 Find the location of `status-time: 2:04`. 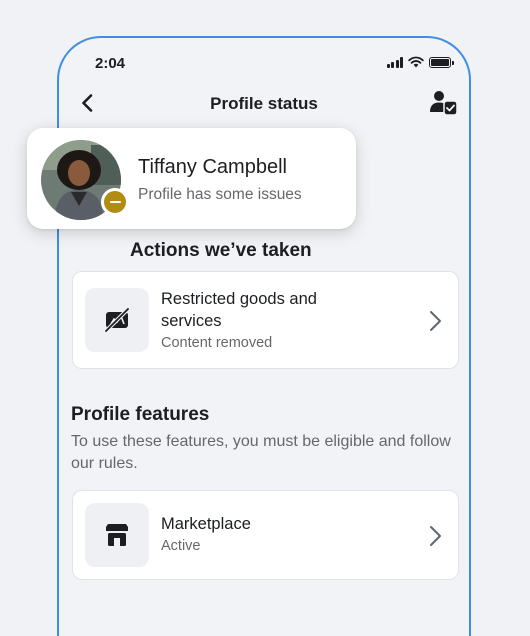

status-time: 2:04 is located at coordinates (110, 63).